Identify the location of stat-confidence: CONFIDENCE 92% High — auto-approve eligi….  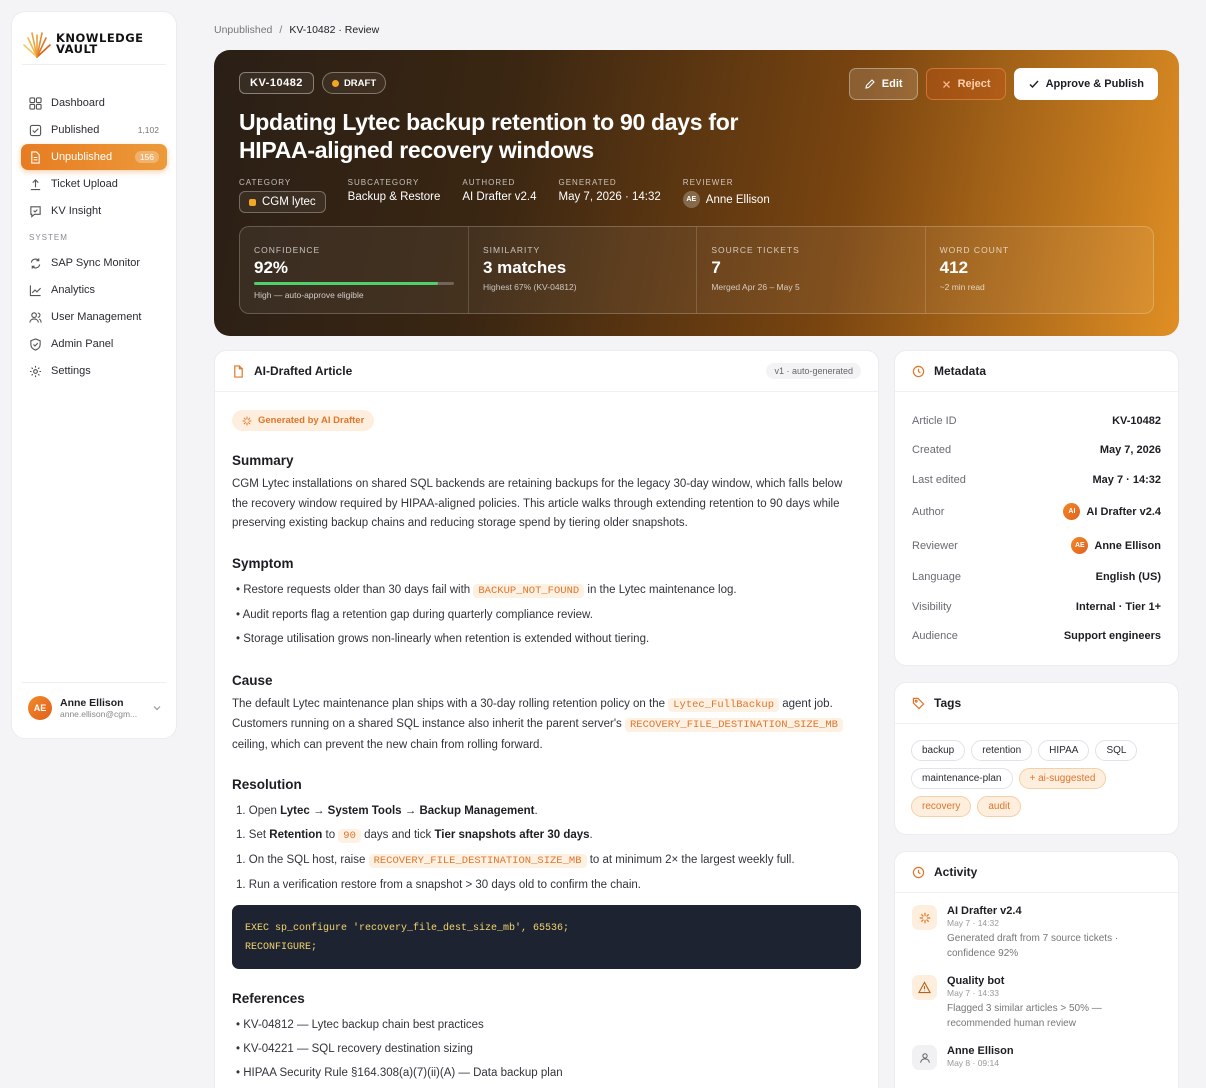
(354, 270).